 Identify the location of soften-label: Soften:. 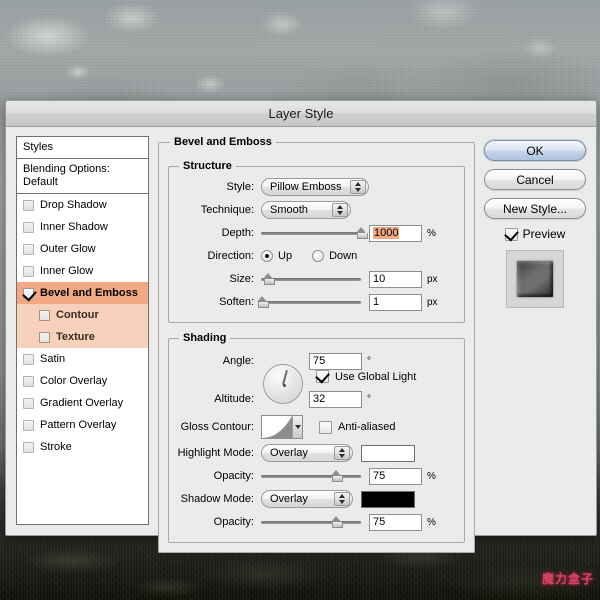
(236, 302).